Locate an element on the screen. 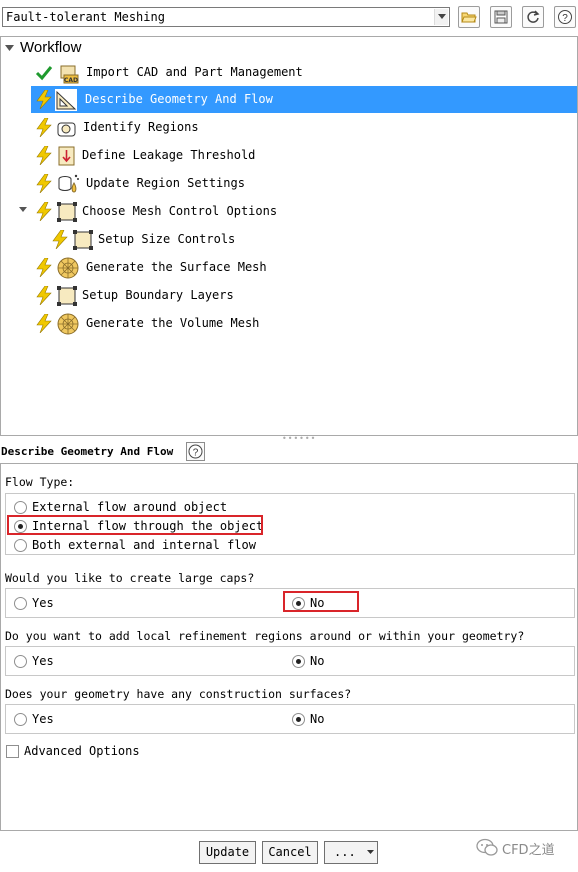 The image size is (578, 872). tree-item-update-region-settings: Update Region Settings is located at coordinates (304, 183).